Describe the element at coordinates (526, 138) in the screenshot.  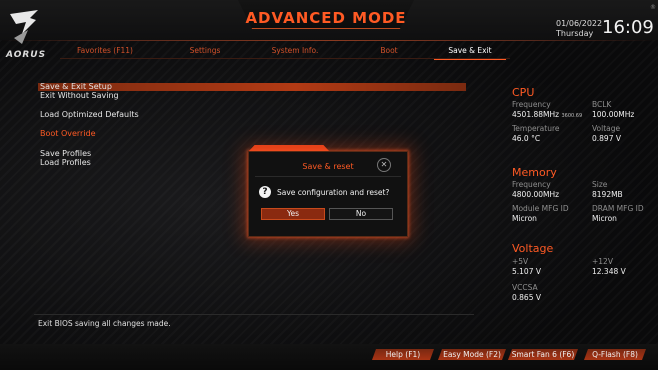
I see `cpu-temperature-value: 46.0 °C` at that location.